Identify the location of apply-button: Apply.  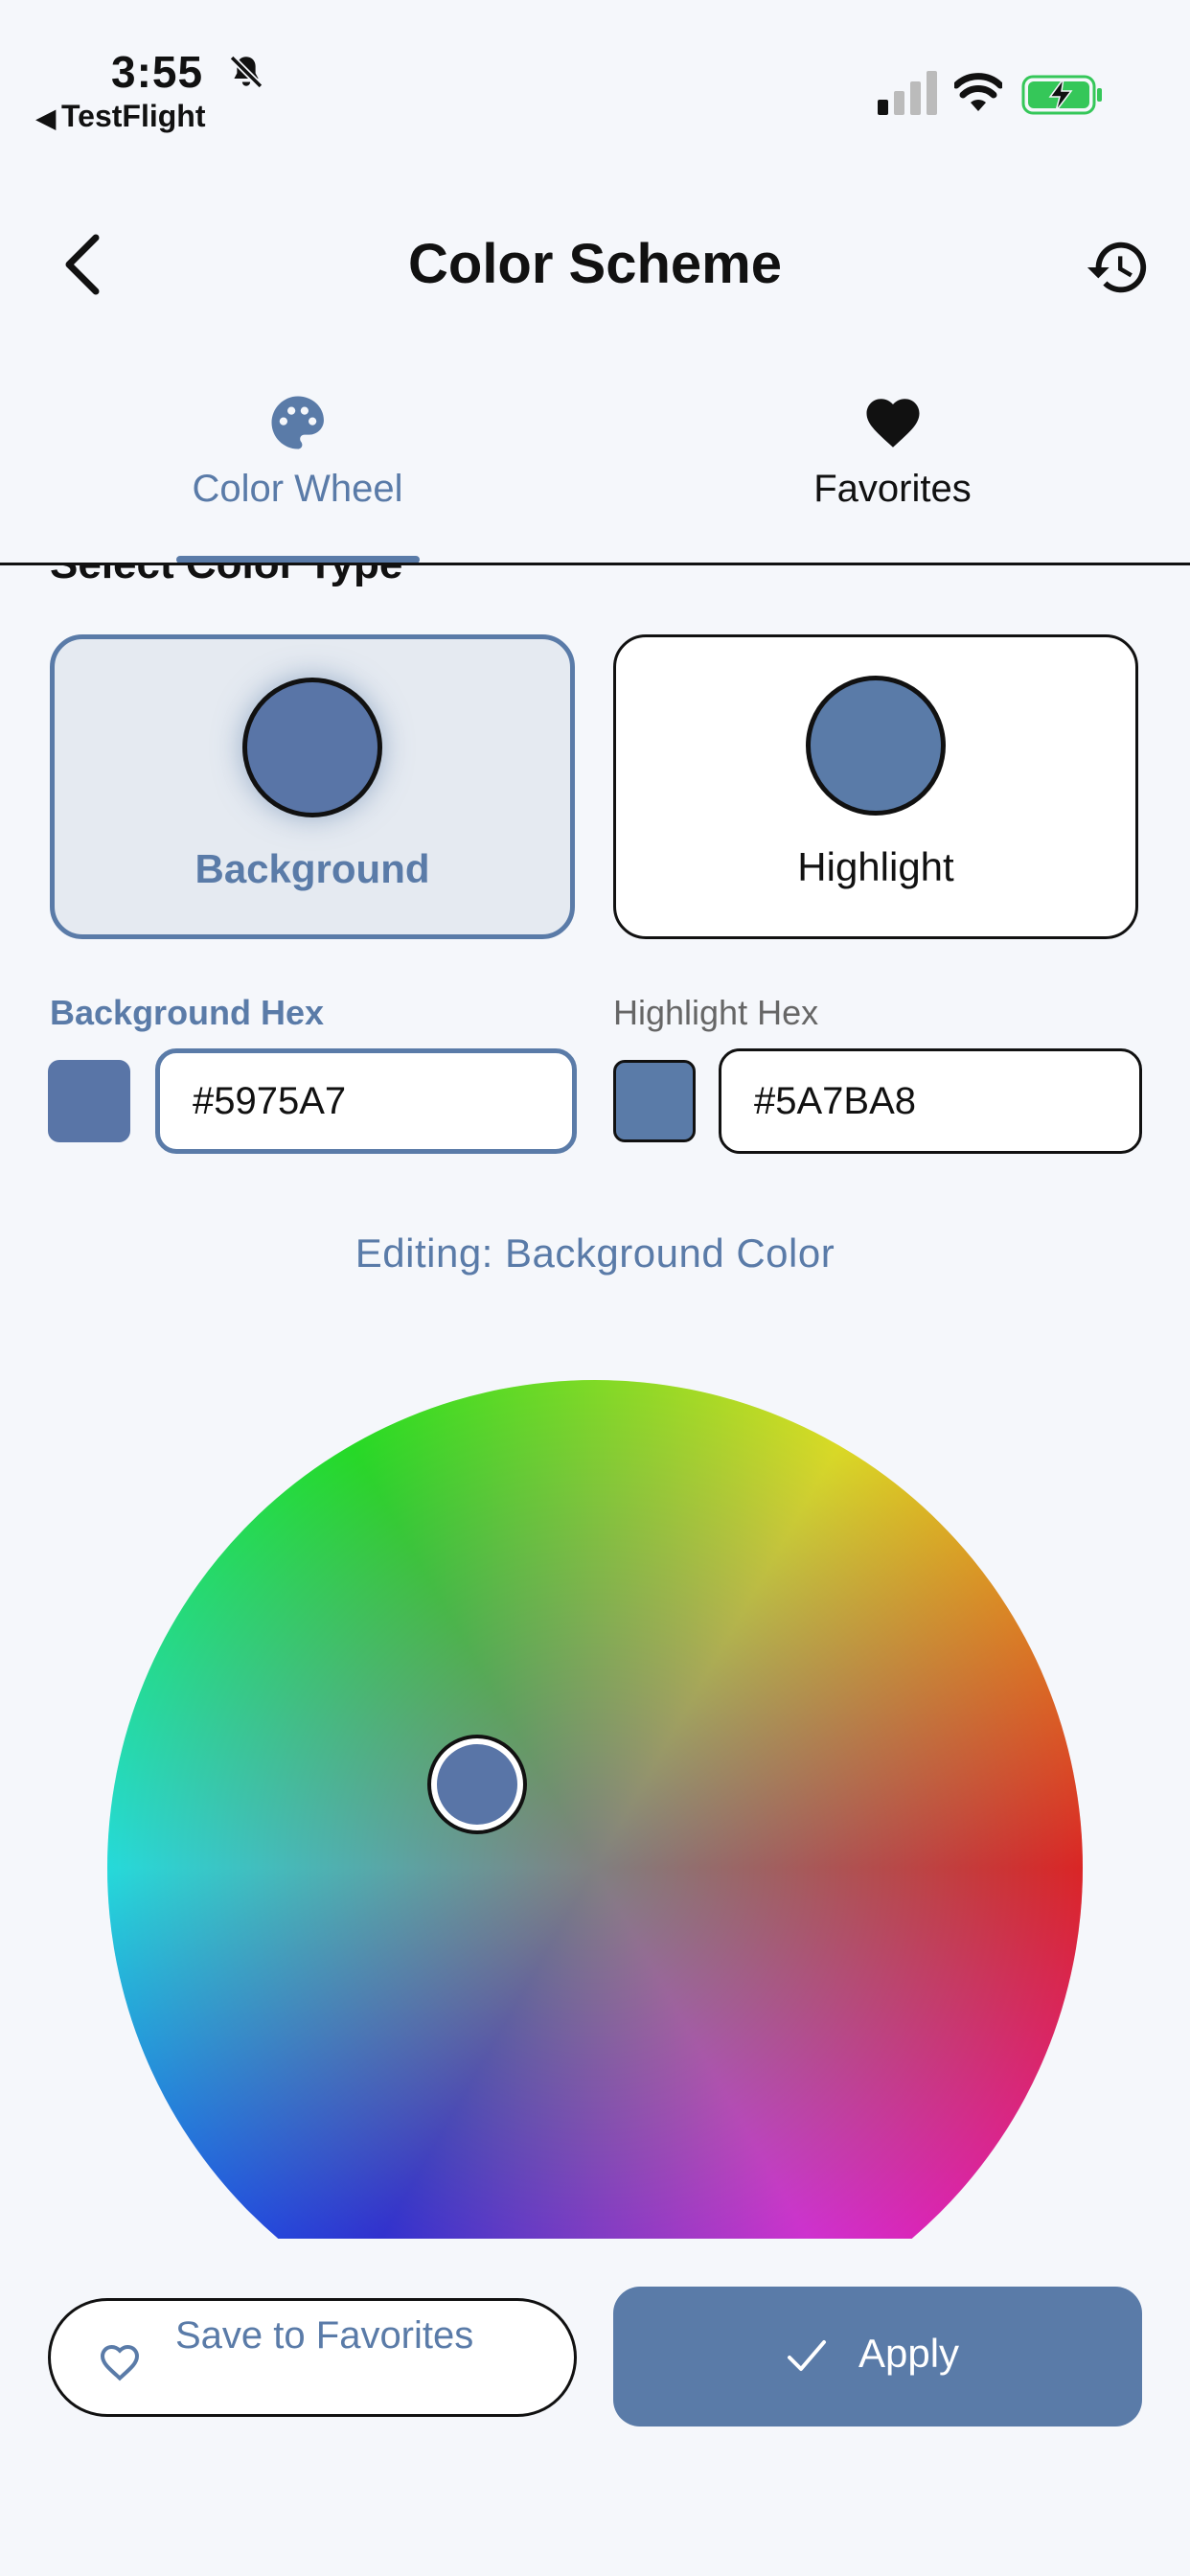
(878, 2356).